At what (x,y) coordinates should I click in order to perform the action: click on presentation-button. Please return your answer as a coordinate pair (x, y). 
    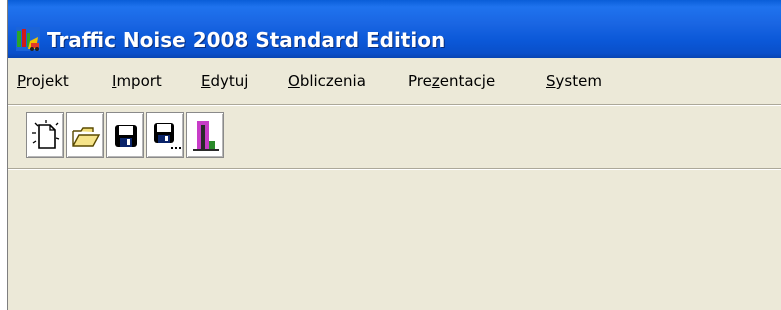
    Looking at the image, I should click on (205, 135).